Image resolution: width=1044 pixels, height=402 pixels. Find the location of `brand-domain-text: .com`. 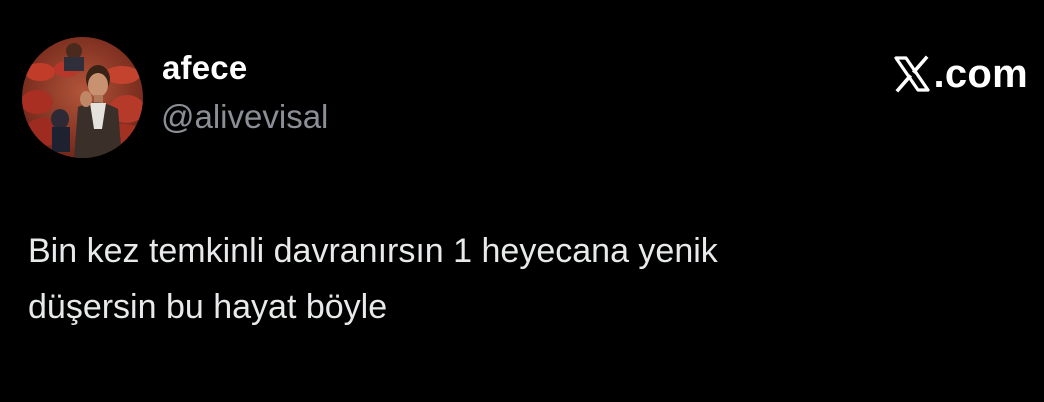

brand-domain-text: .com is located at coordinates (980, 74).